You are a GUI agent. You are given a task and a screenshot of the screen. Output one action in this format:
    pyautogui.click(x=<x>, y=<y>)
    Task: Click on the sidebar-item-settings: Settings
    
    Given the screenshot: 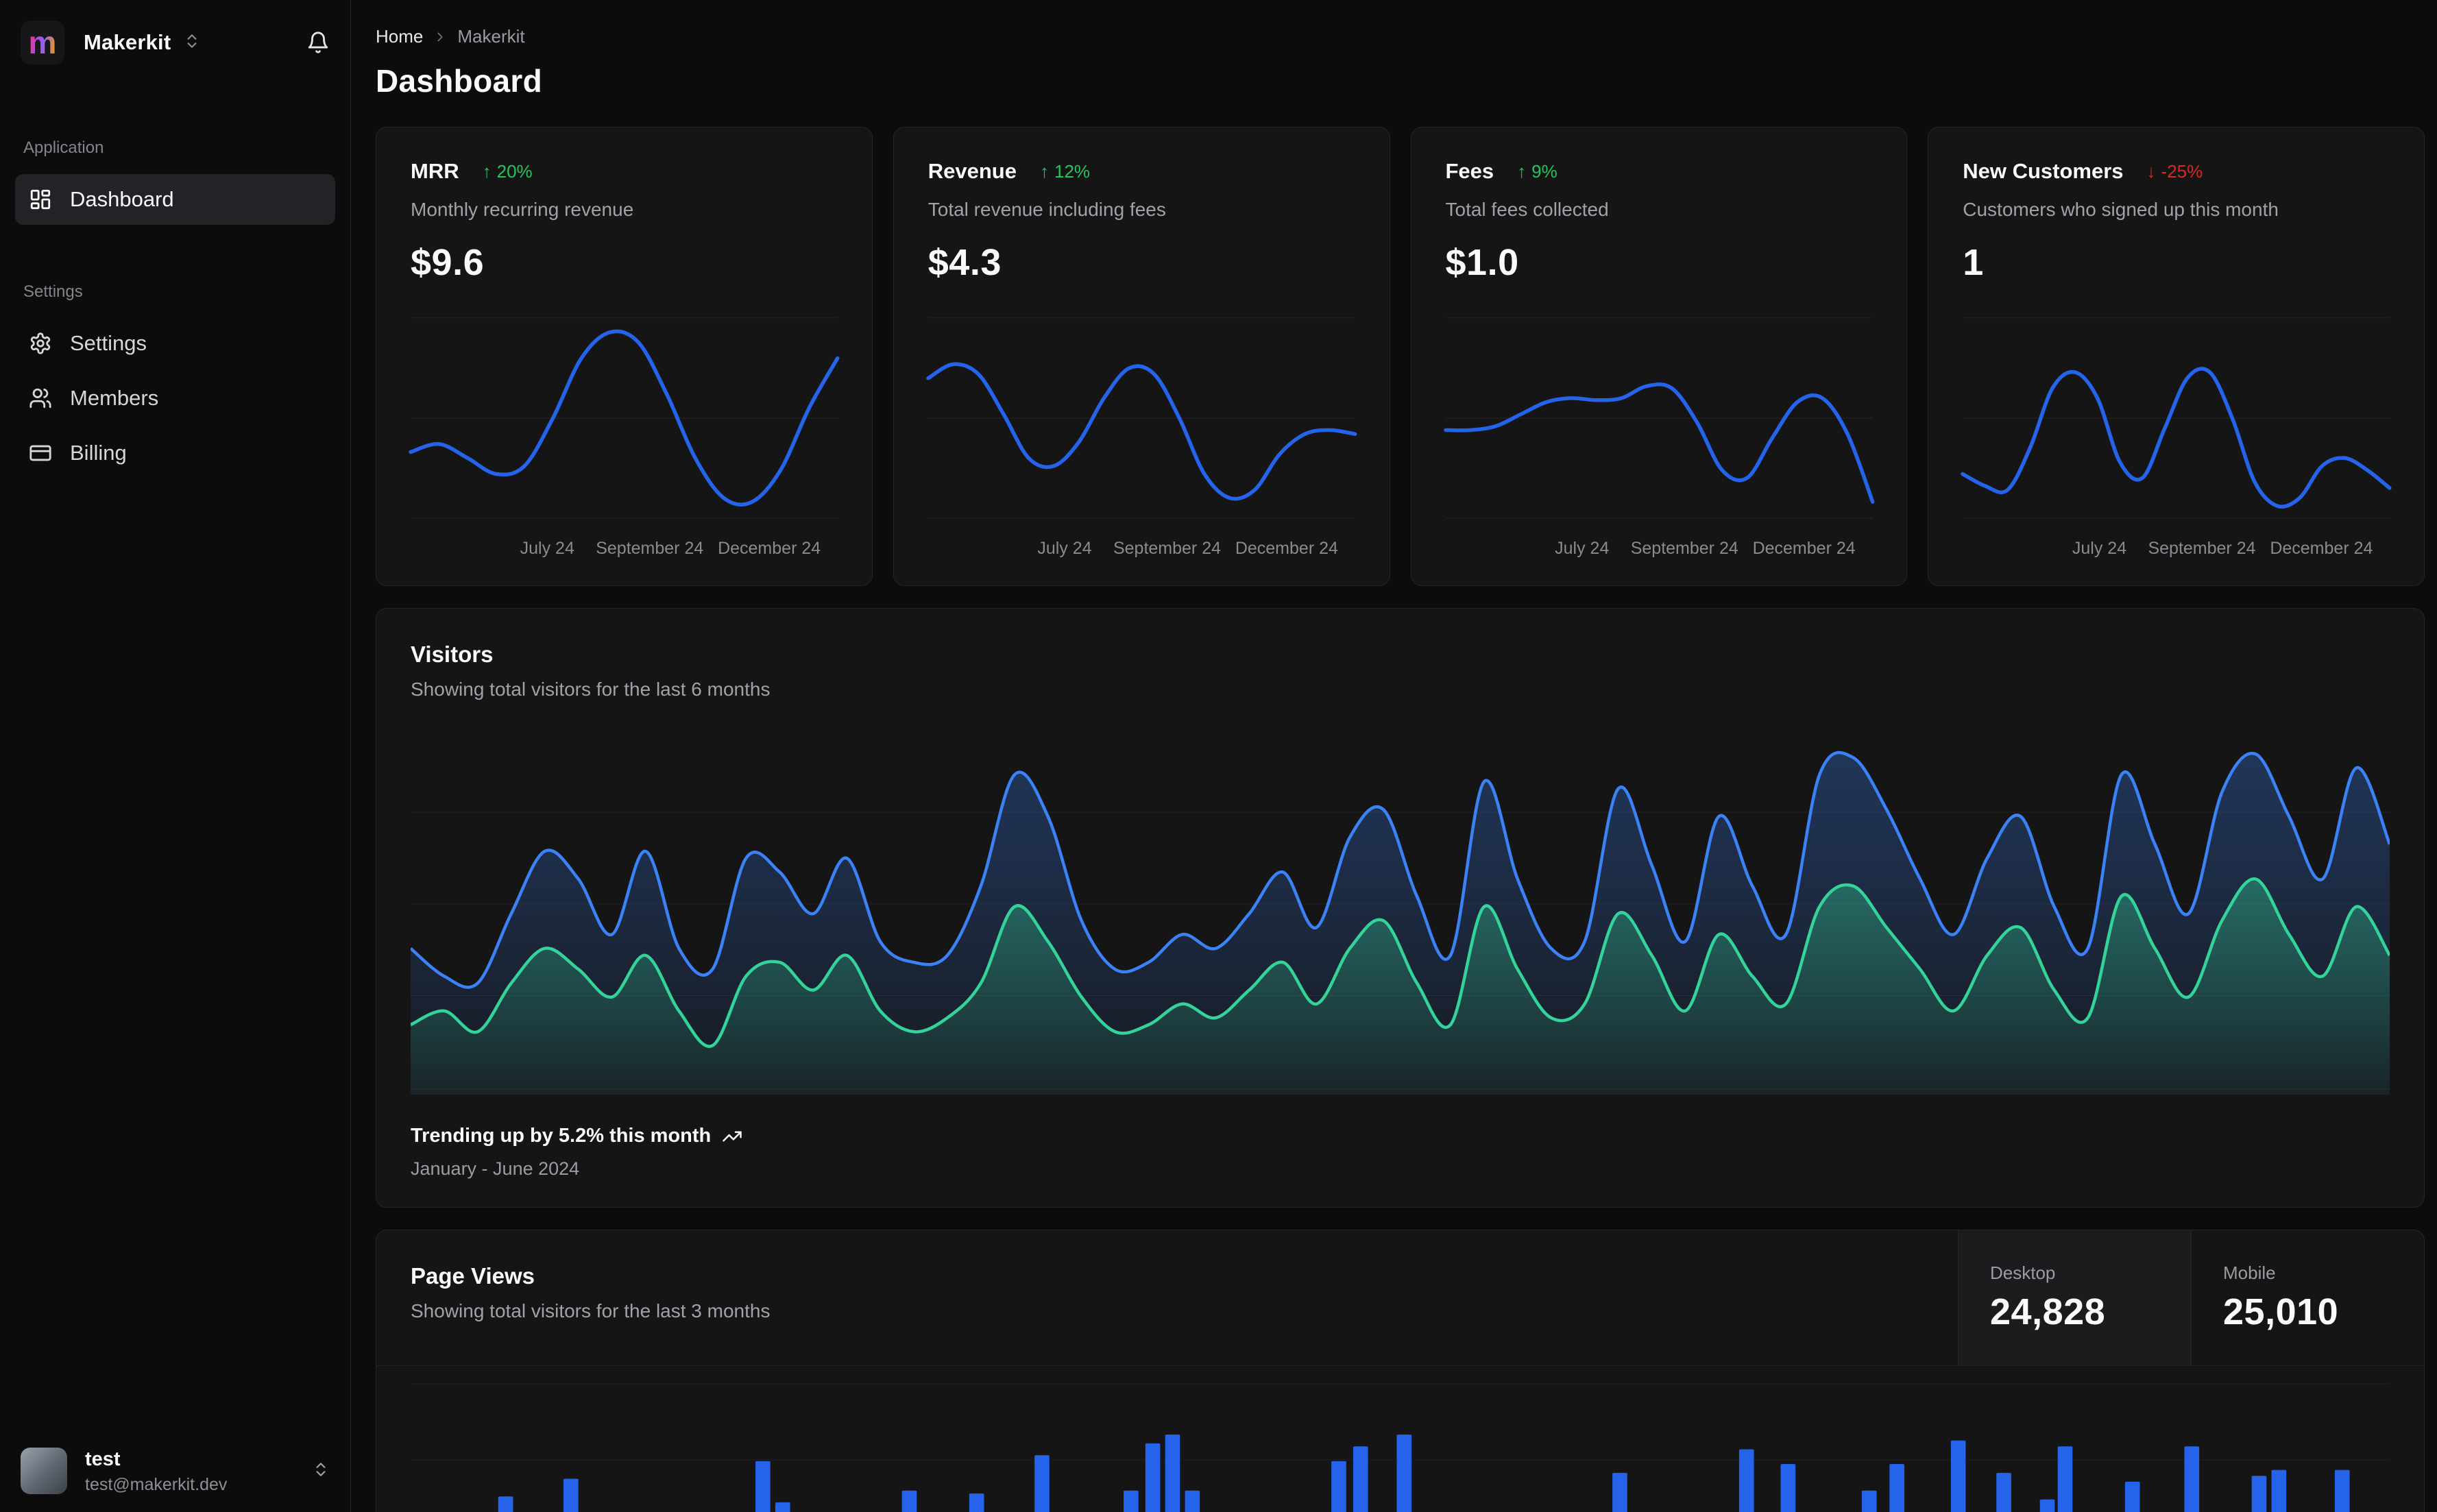 What is the action you would take?
    pyautogui.click(x=175, y=344)
    